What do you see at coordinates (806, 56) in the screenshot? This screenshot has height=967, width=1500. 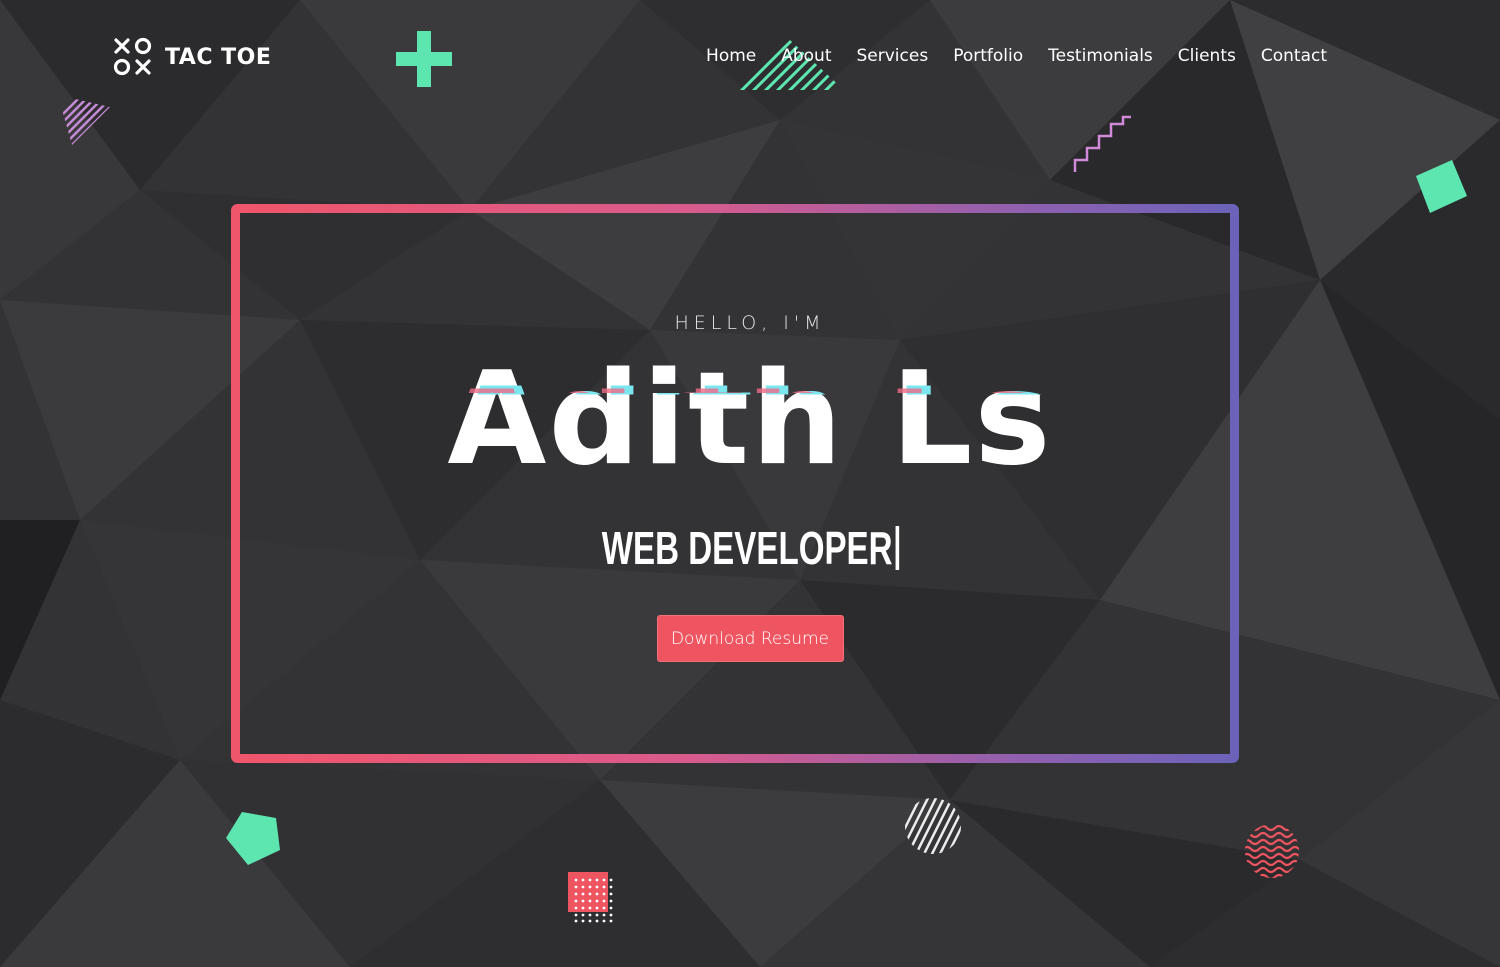 I see `nav-about: About` at bounding box center [806, 56].